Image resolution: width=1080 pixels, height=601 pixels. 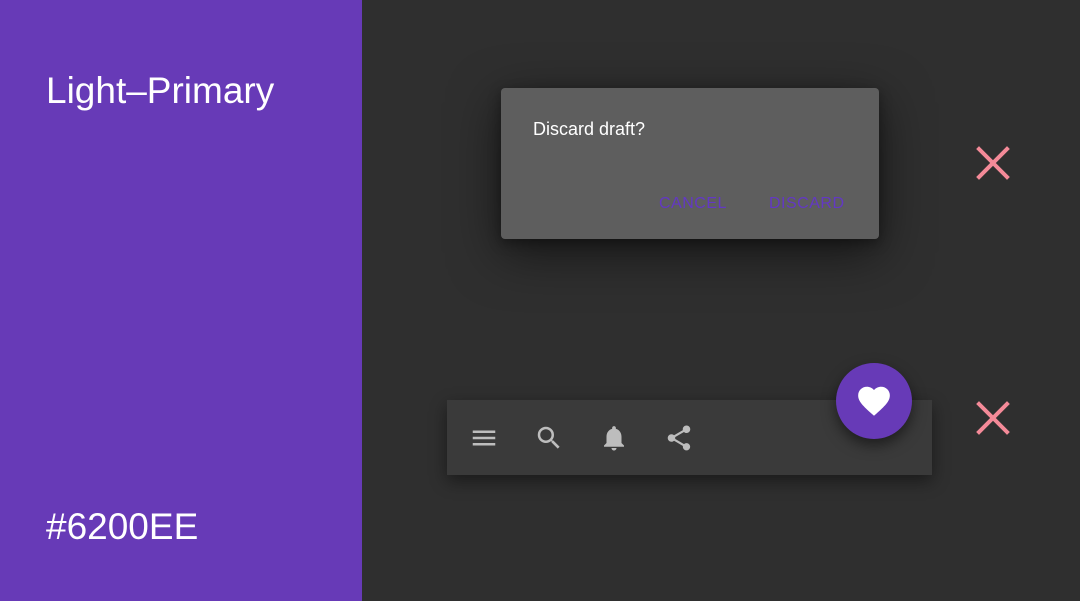 What do you see at coordinates (614, 438) in the screenshot?
I see `bell-icon` at bounding box center [614, 438].